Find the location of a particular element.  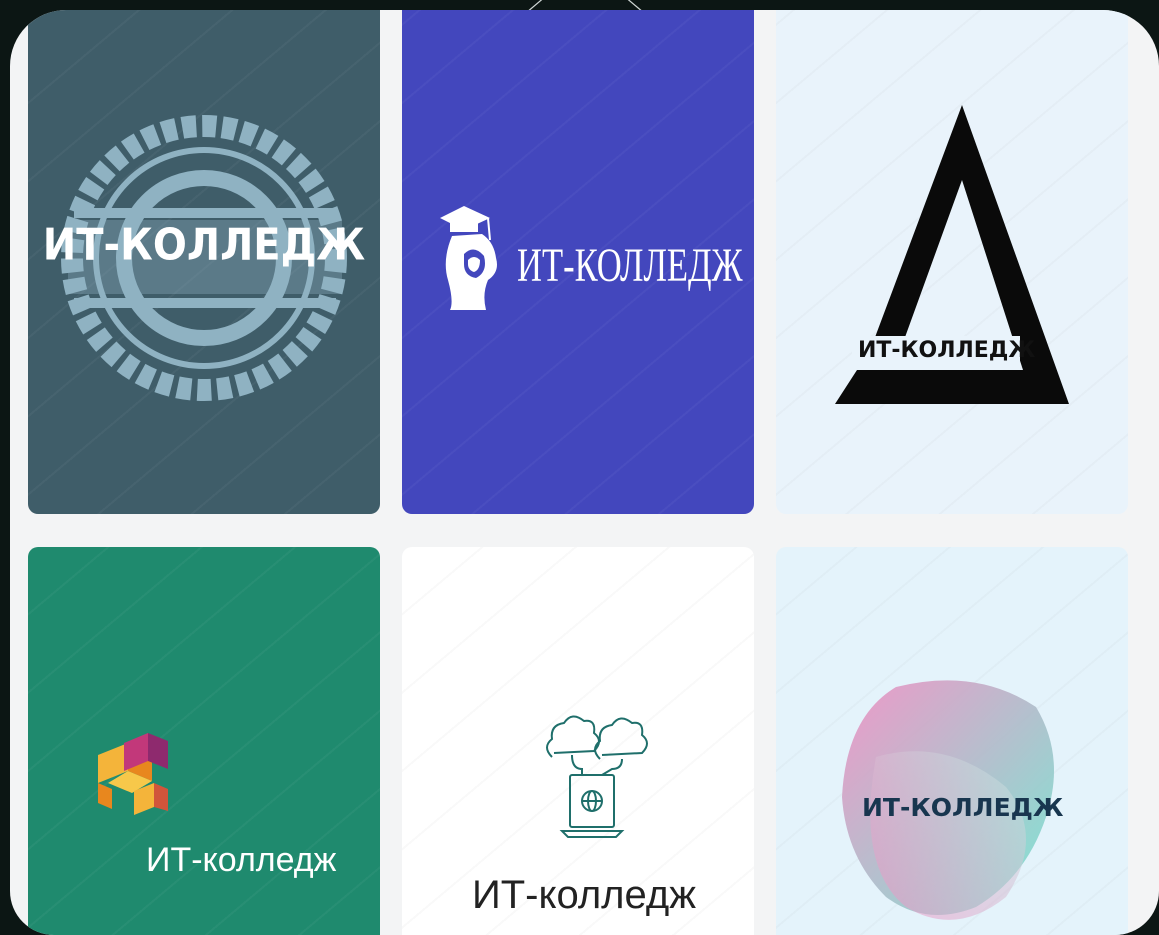

gradient-blob-icon is located at coordinates (948, 800).